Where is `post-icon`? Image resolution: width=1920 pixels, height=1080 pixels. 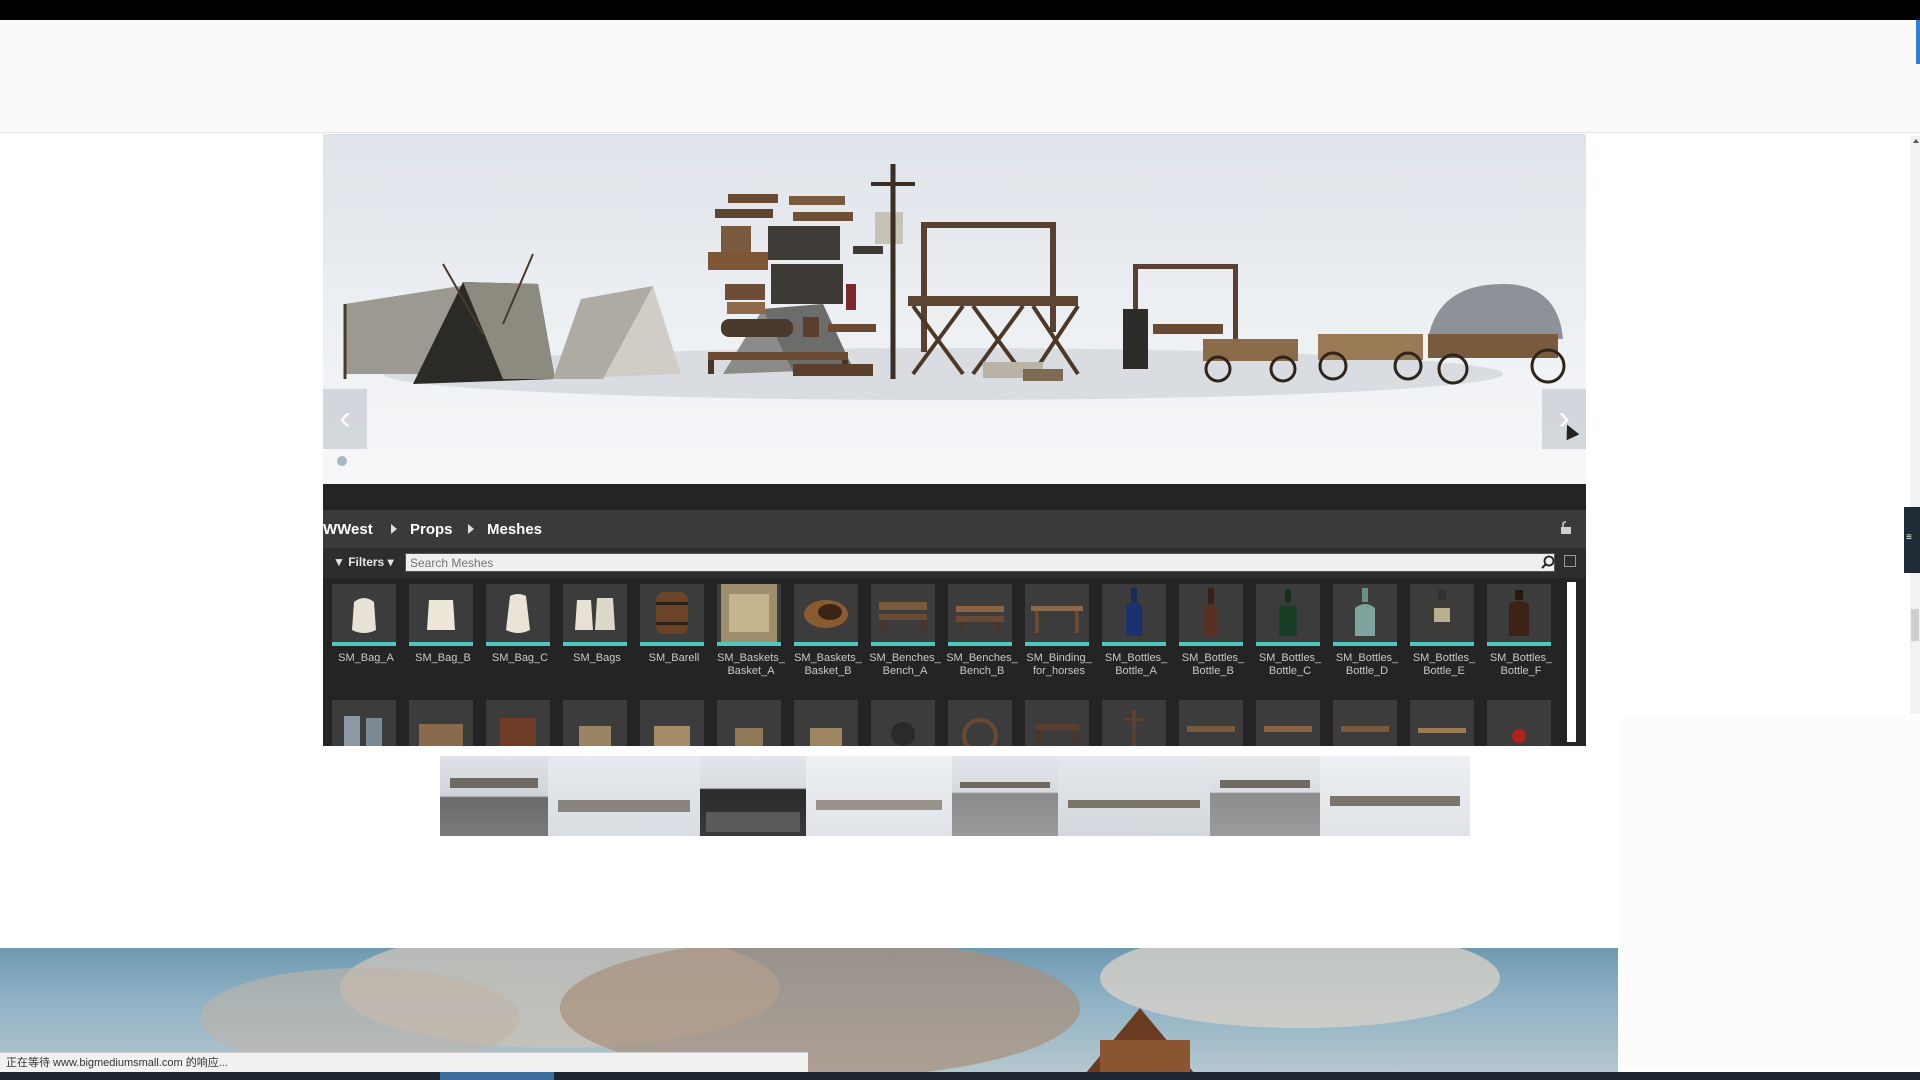 post-icon is located at coordinates (1134, 723).